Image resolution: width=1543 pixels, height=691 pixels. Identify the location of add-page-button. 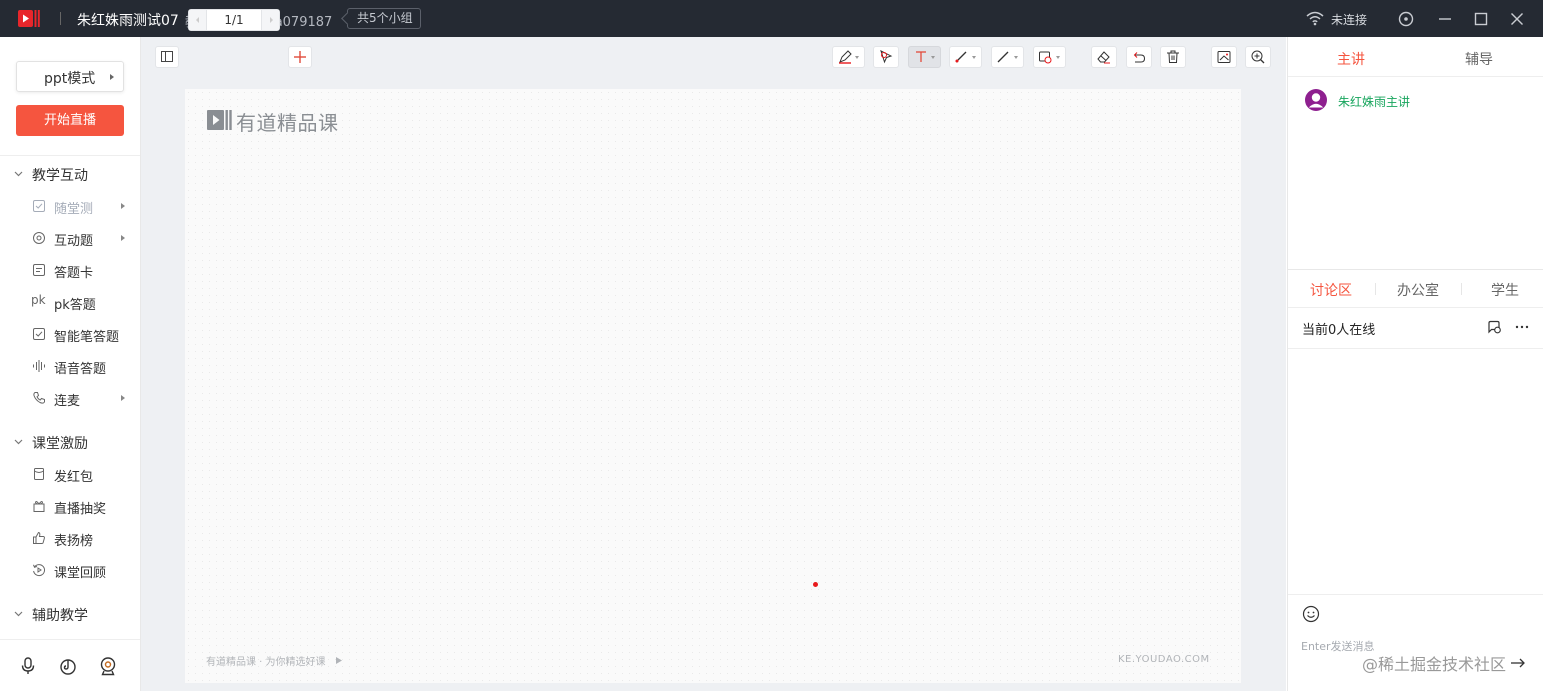
(300, 57).